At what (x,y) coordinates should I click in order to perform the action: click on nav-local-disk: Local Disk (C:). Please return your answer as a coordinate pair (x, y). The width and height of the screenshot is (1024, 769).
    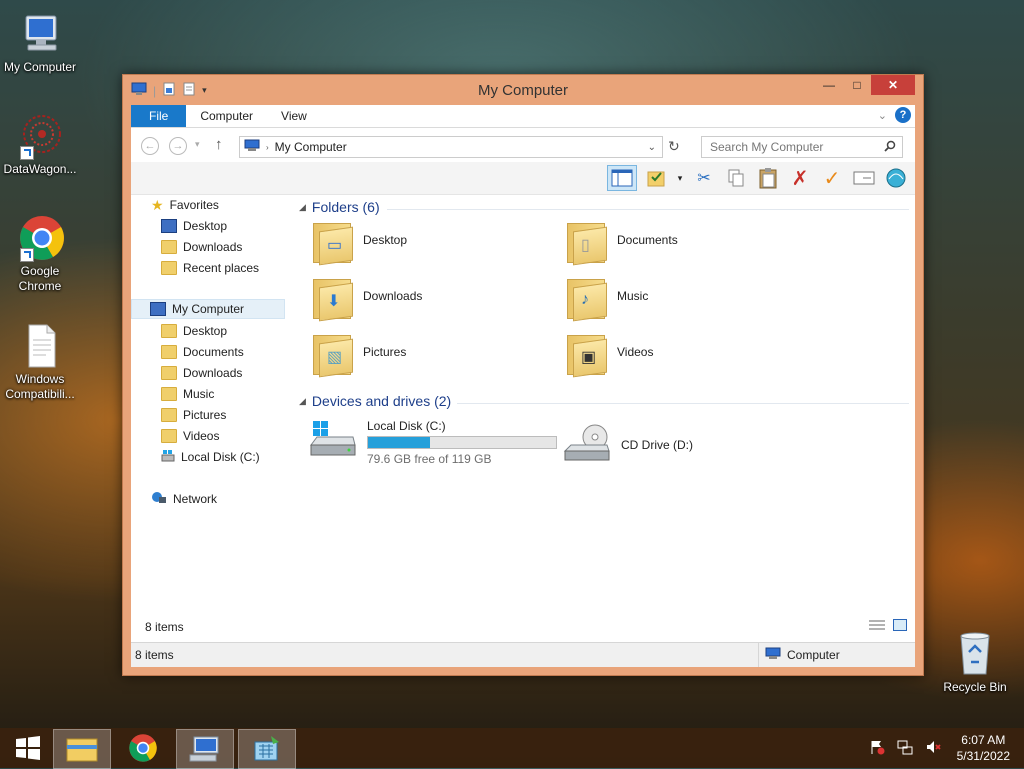
    Looking at the image, I should click on (210, 457).